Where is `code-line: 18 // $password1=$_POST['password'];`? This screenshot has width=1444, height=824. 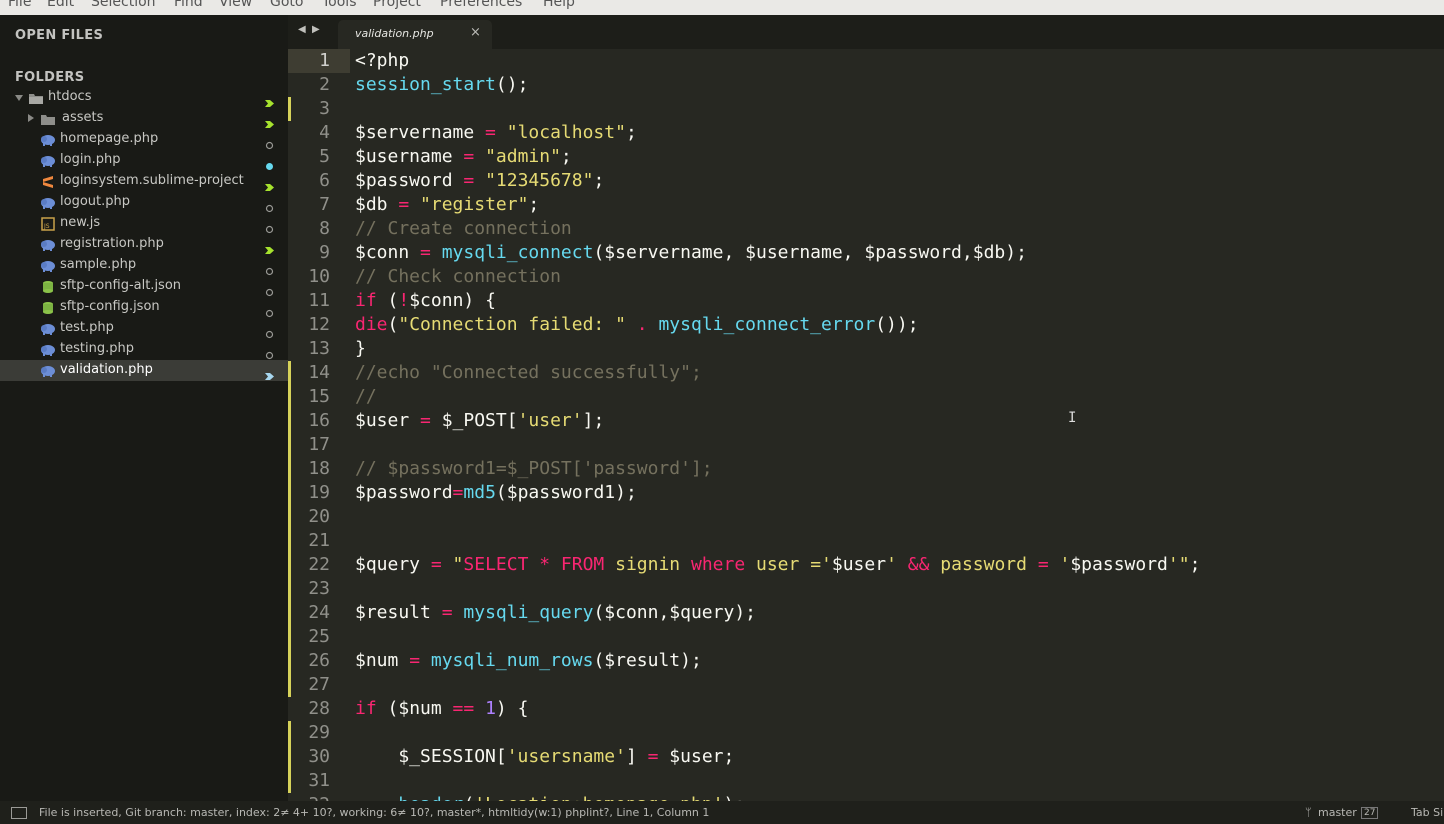 code-line: 18 // $password1=$_POST['password']; is located at coordinates (866, 469).